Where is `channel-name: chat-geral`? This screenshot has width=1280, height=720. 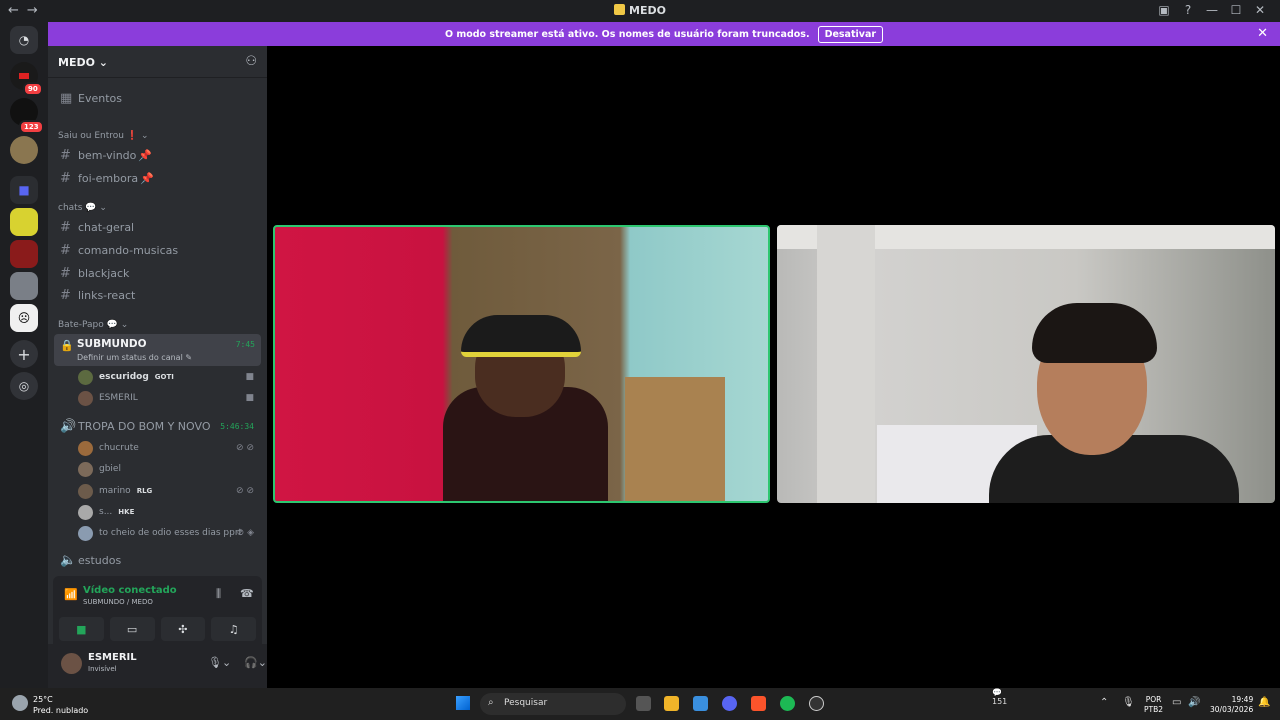 channel-name: chat-geral is located at coordinates (106, 227).